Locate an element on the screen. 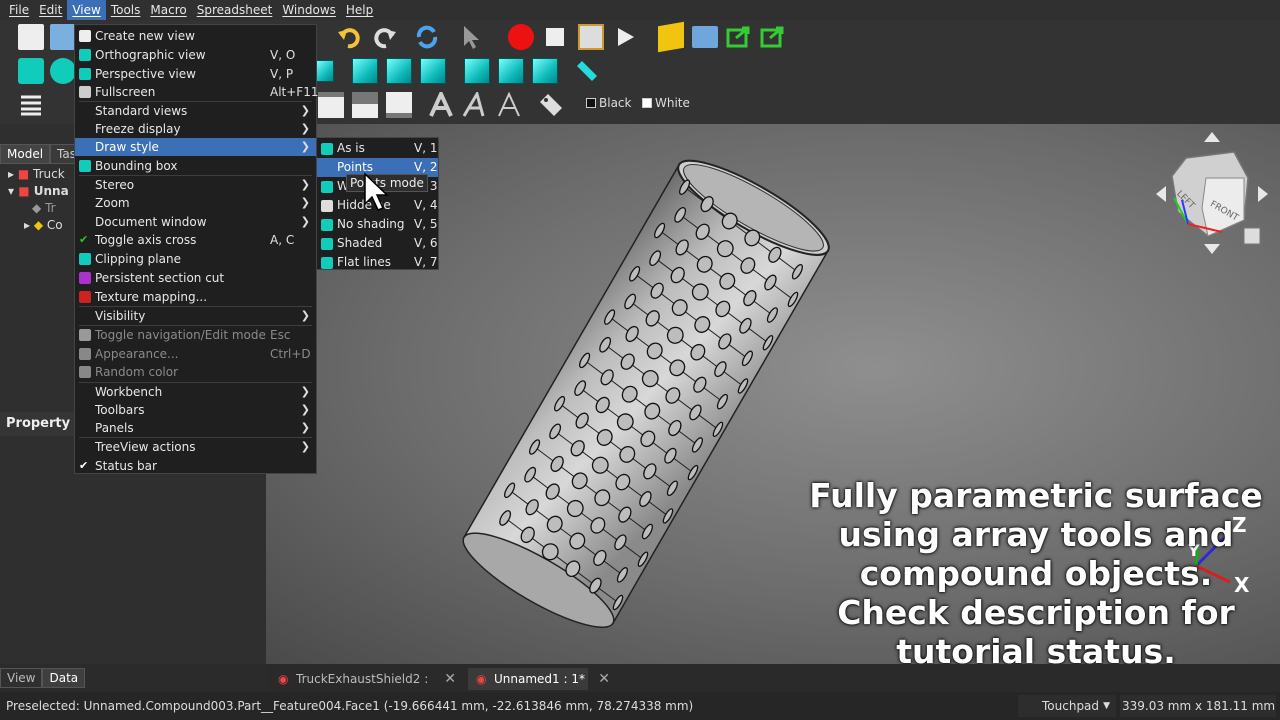 The height and width of the screenshot is (720, 1280). view-menu-item-persistent-section-cut: Persistent section cut is located at coordinates (195, 278).